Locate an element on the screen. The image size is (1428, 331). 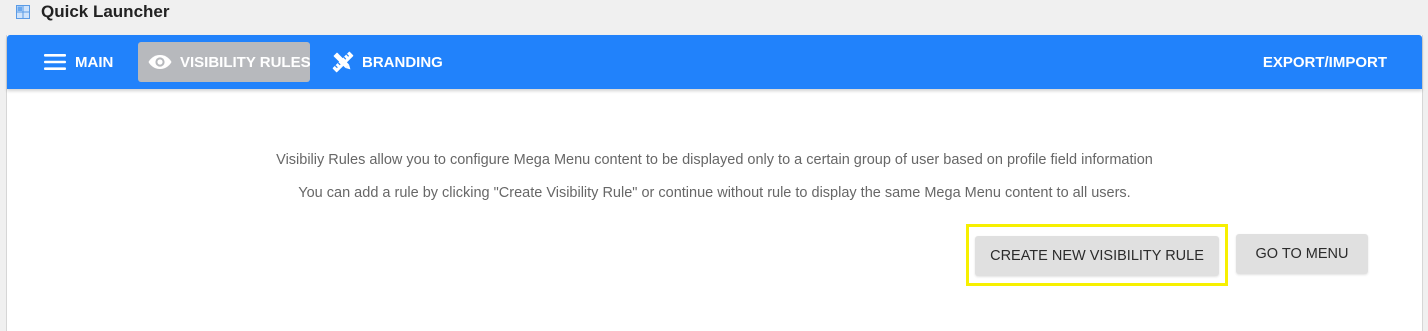
tab-main: MAIN is located at coordinates (78, 62).